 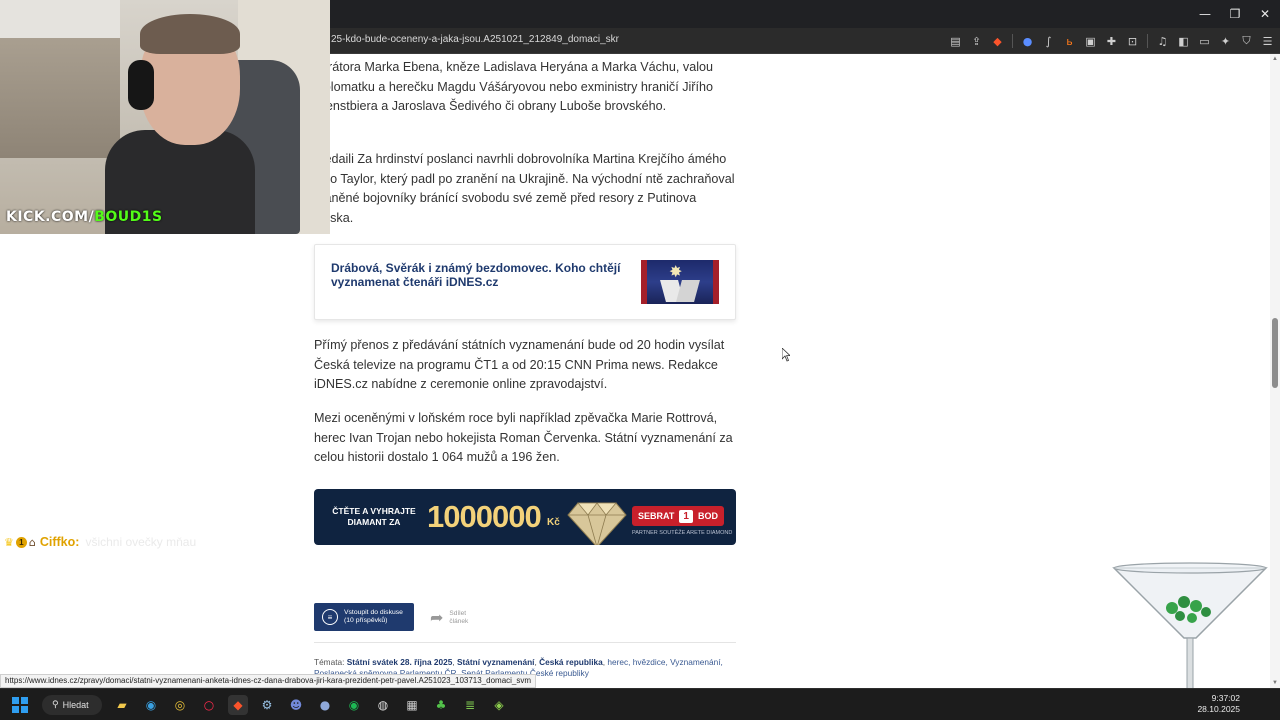 I want to click on mouse-cursor-icon, so click(x=786, y=355).